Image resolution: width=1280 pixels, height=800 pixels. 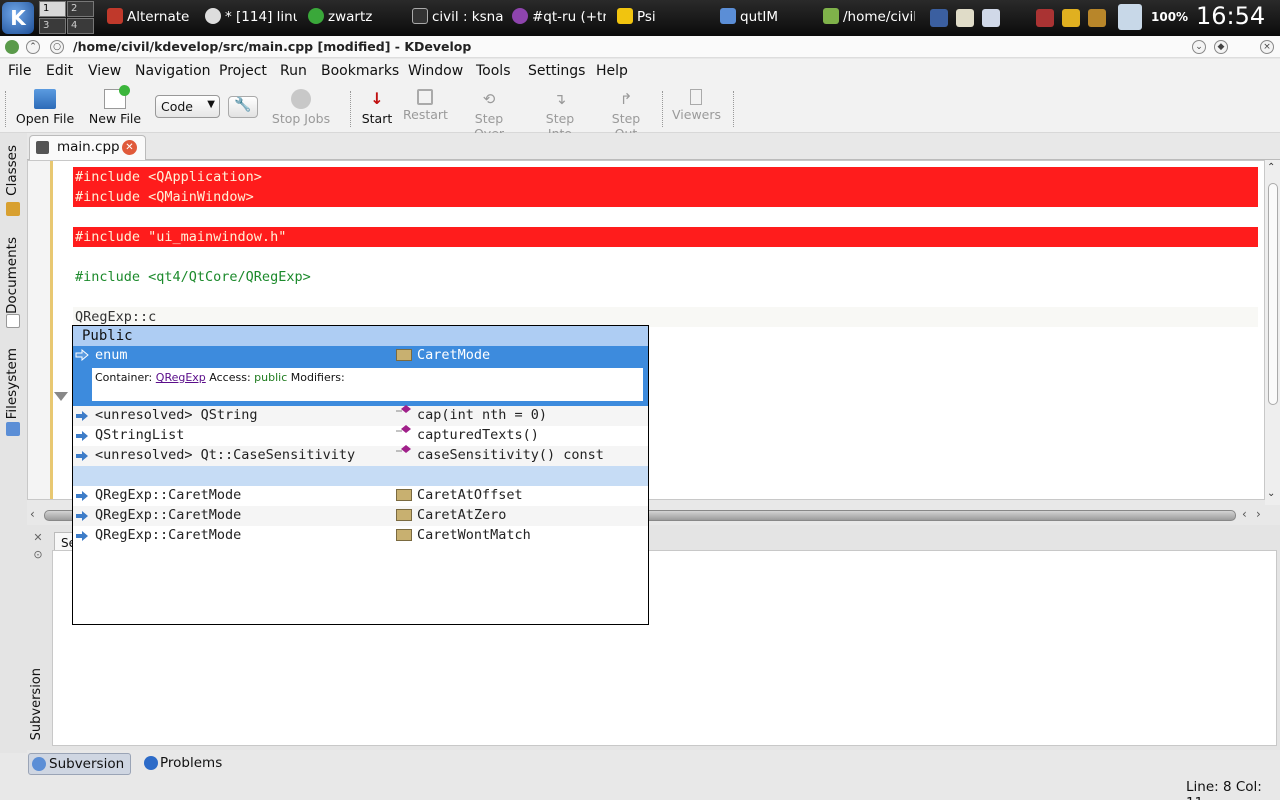 What do you see at coordinates (493, 71) in the screenshot?
I see `menu-tools: Tools` at bounding box center [493, 71].